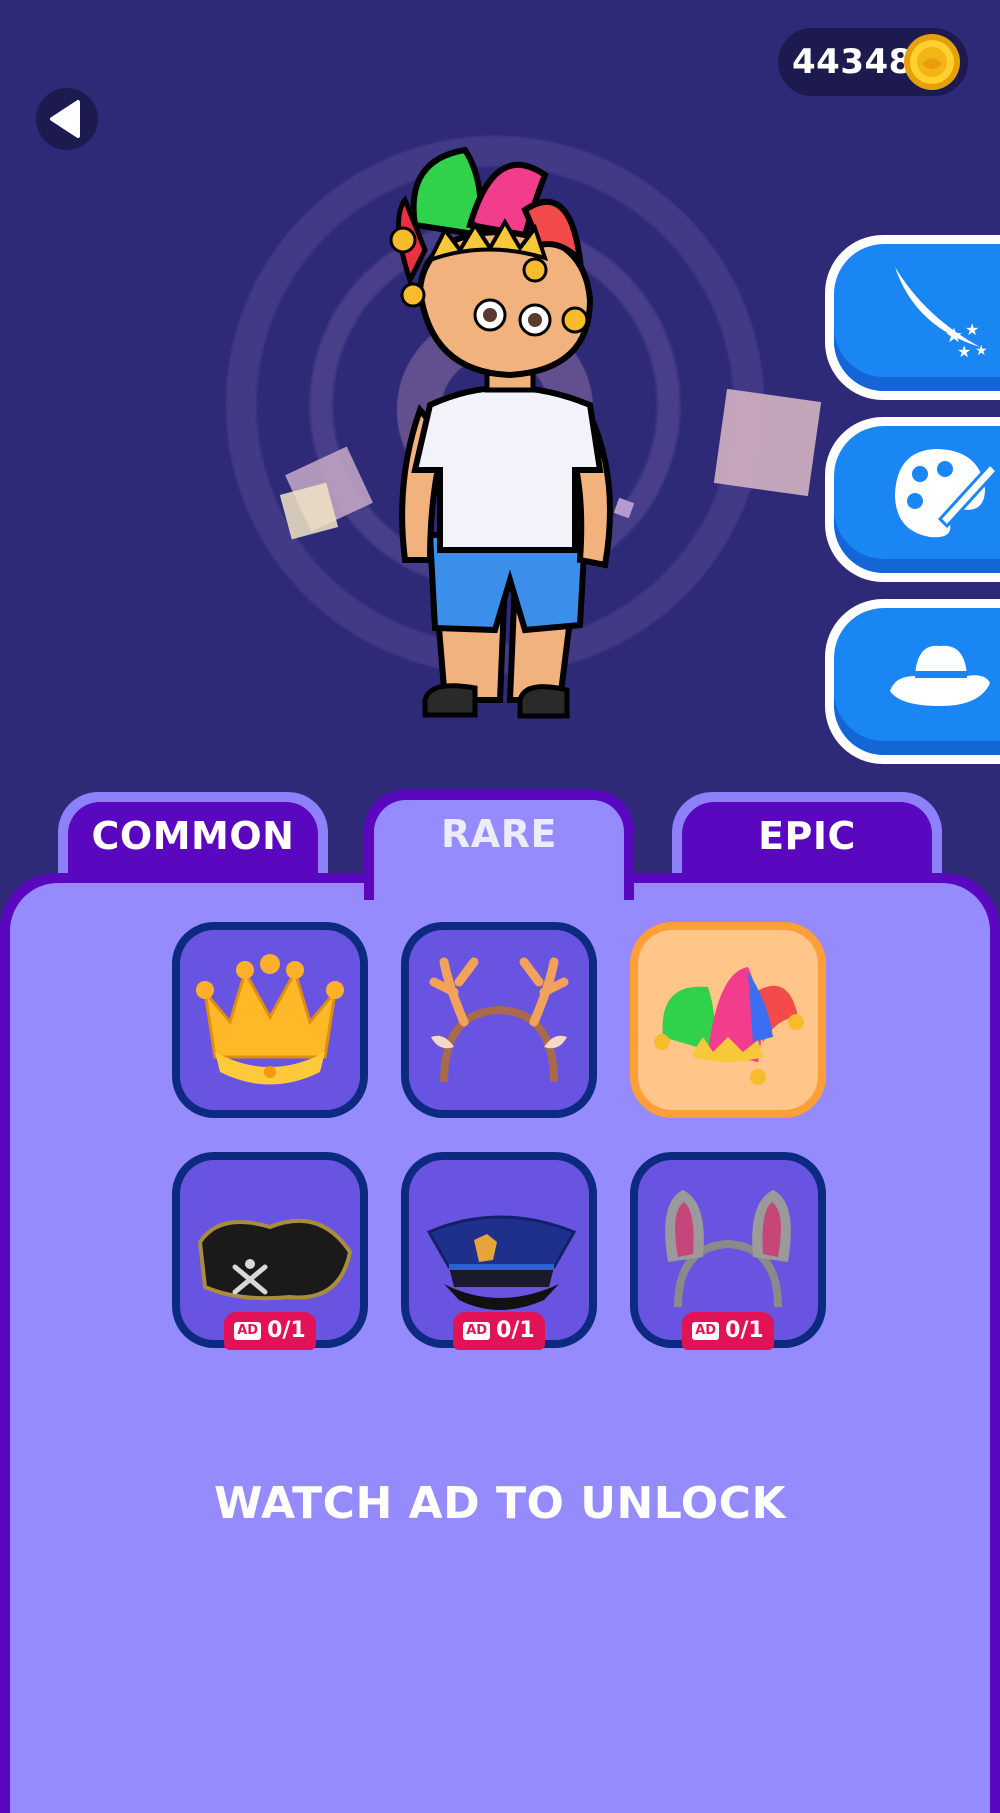 The width and height of the screenshot is (1000, 1813). I want to click on effects-button: ★ ★ ★ ★, so click(912, 317).